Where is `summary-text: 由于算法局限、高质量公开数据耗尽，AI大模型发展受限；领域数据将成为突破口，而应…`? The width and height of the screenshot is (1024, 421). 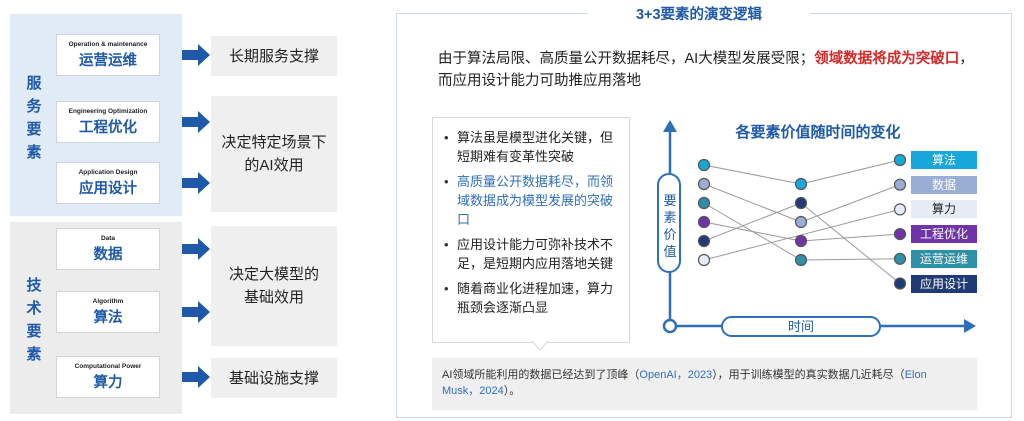
summary-text: 由于算法局限、高质量公开数据耗尽，AI大模型发展受限；领域数据将成为突破口，而应… is located at coordinates (706, 70).